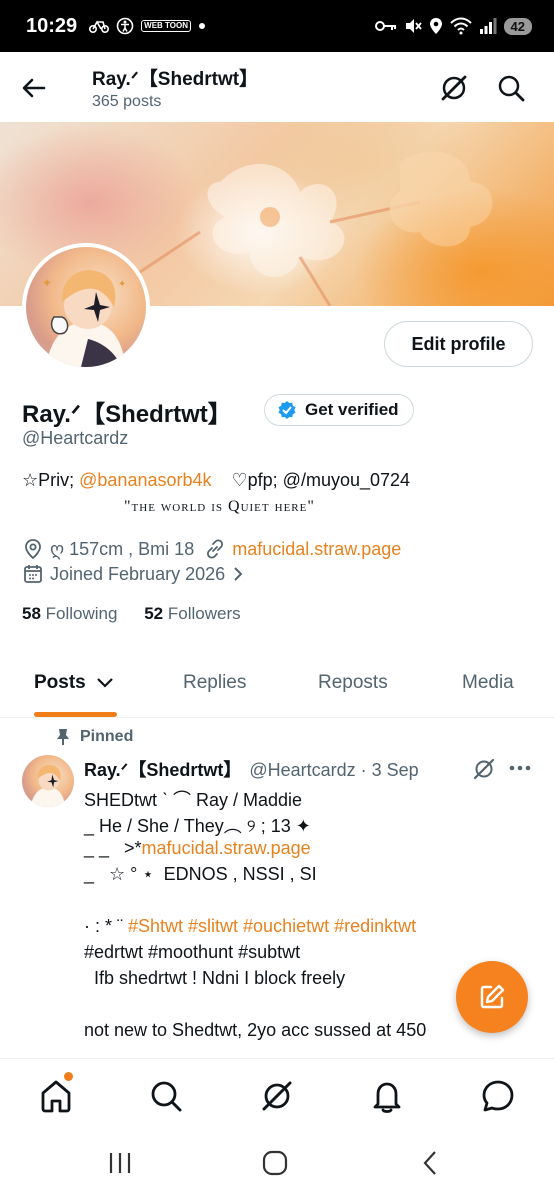  Describe the element at coordinates (277, 689) in the screenshot. I see `profile-tabs: Posts Replies Reposts Media` at that location.